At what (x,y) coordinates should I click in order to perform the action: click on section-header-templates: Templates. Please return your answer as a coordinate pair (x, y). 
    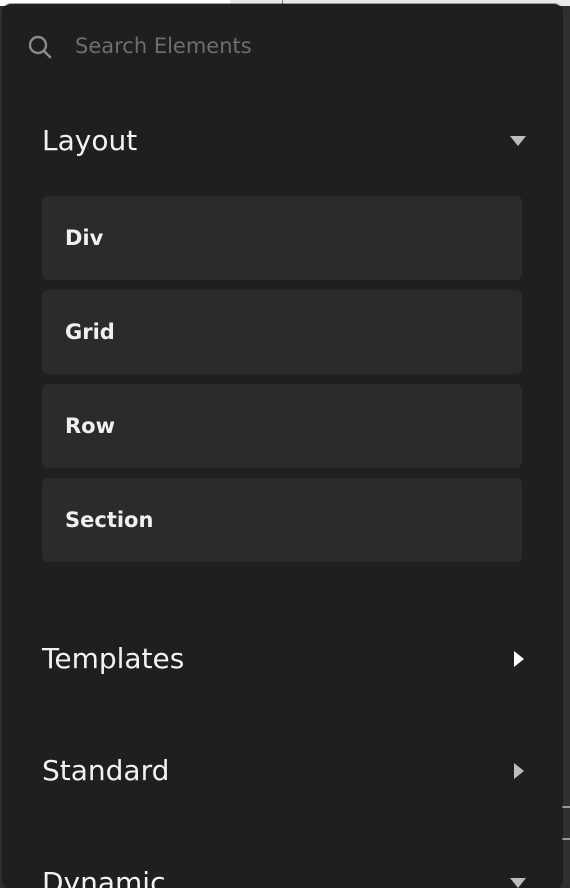
    Looking at the image, I should click on (284, 659).